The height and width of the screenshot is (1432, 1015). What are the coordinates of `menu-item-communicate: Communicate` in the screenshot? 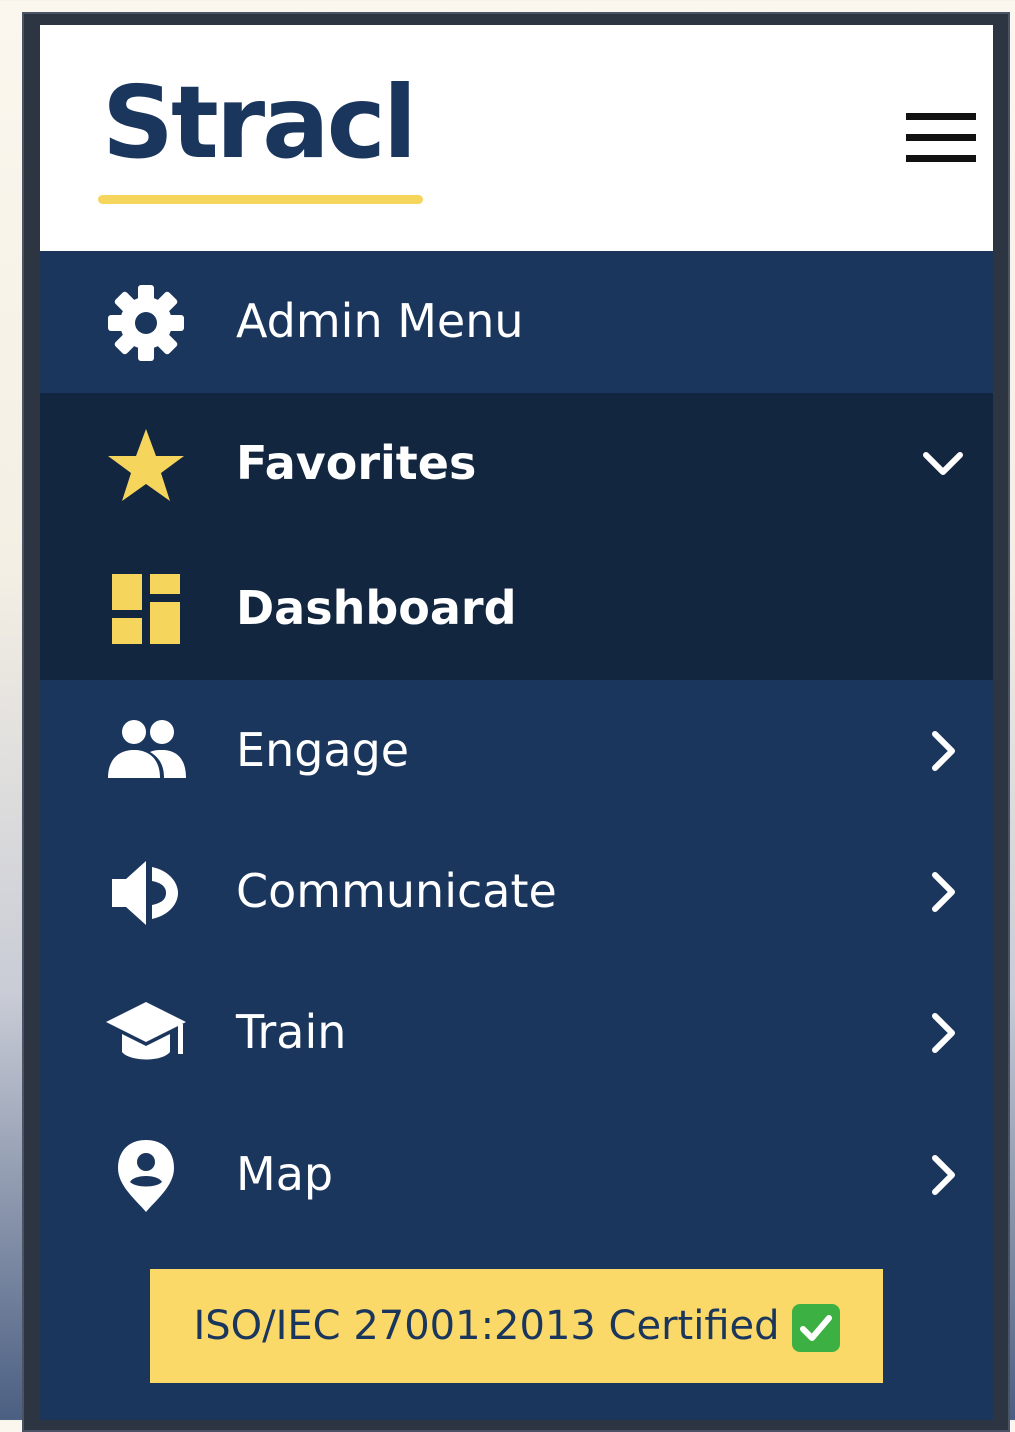 It's located at (516, 891).